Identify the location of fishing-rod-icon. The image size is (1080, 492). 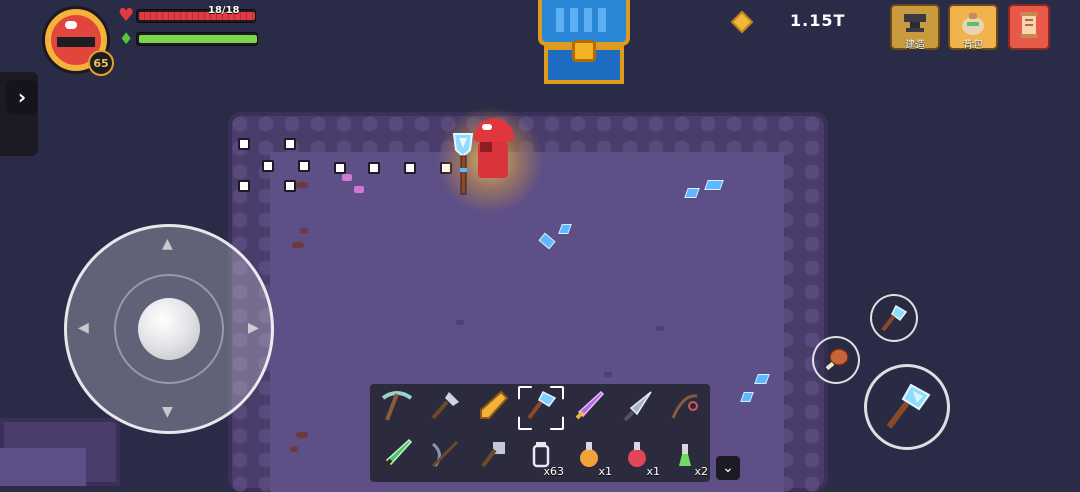
(685, 408).